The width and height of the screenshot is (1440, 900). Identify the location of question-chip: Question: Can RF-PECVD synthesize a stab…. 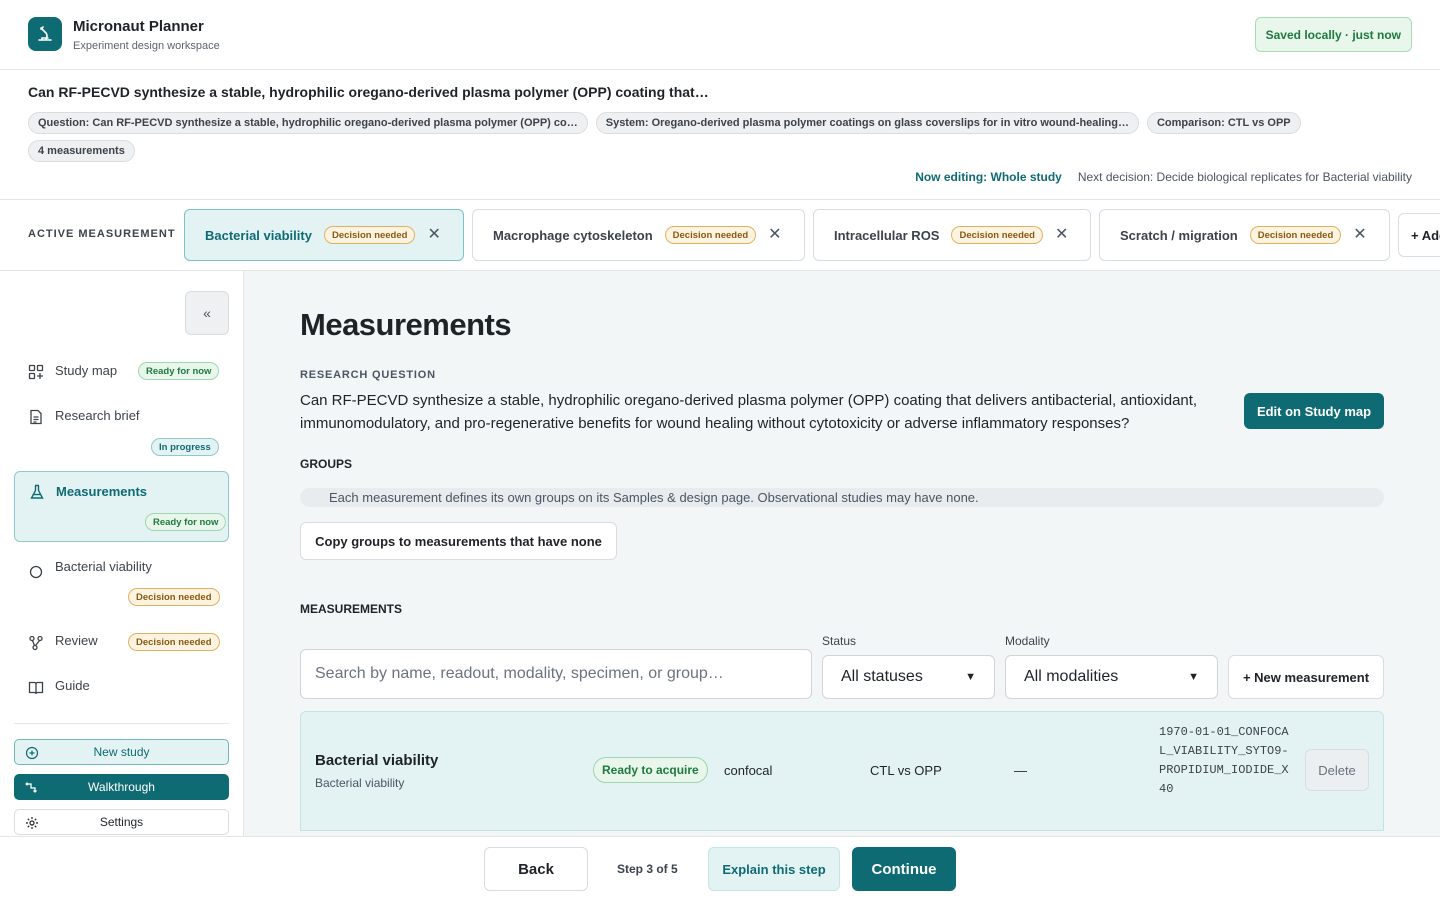
(308, 123).